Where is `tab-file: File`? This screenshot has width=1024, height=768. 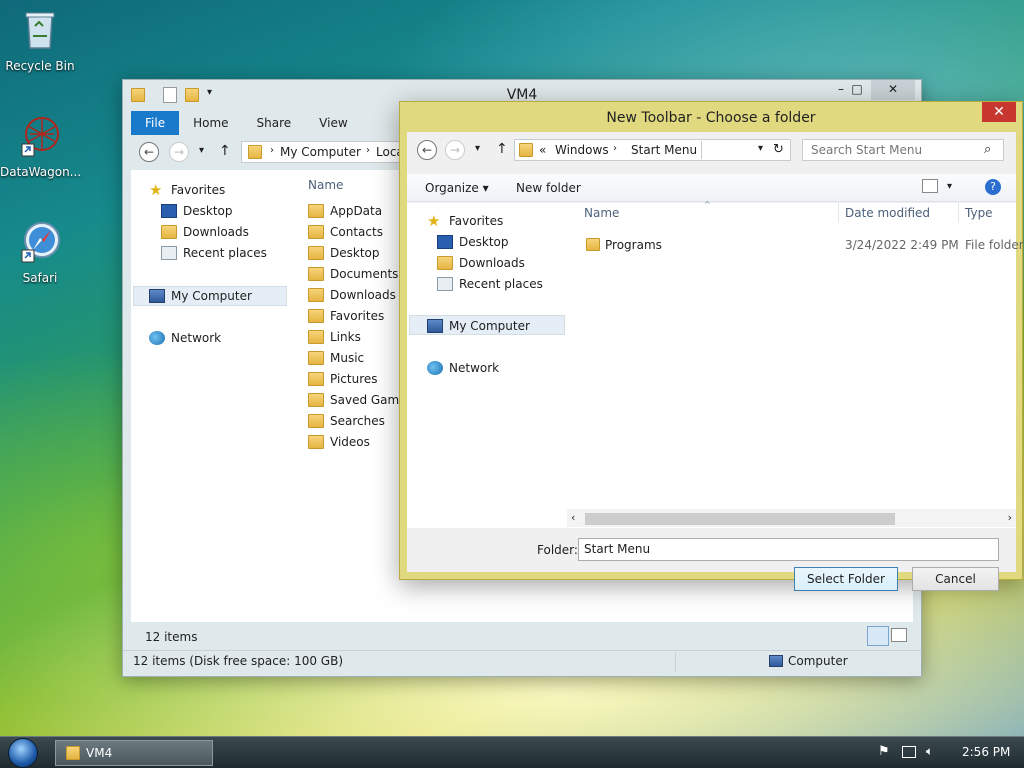 tab-file: File is located at coordinates (155, 123).